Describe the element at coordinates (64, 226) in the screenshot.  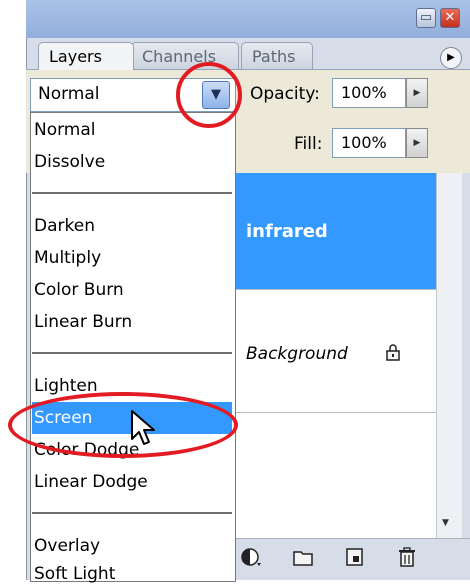
I see `blend-option-darken: Darken` at that location.